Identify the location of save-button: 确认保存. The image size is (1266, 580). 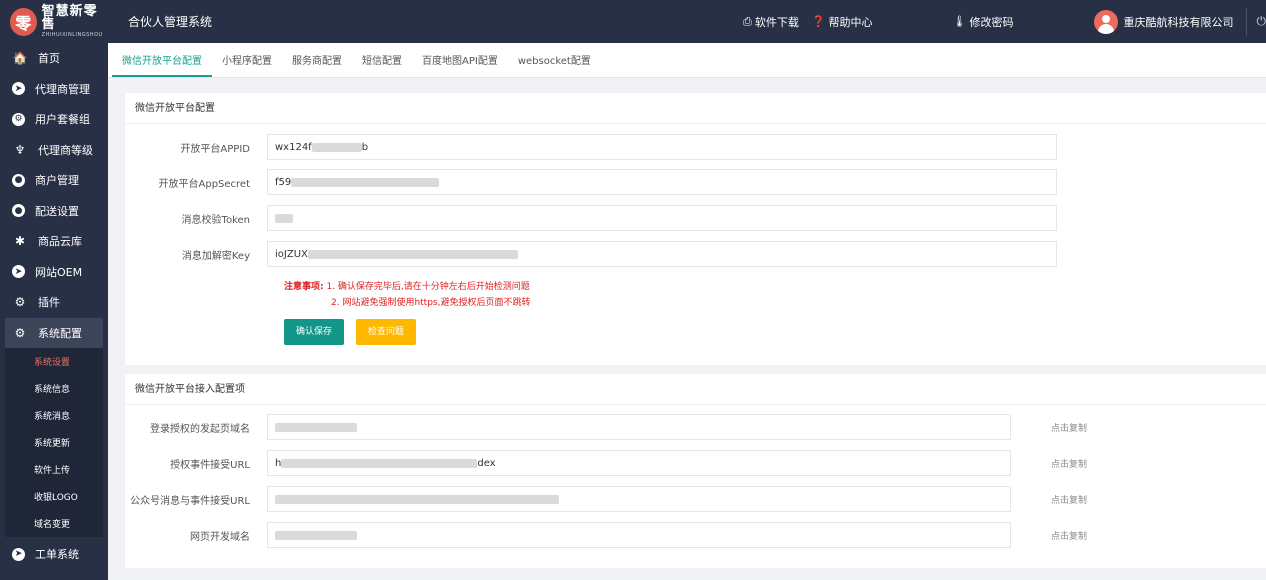
(314, 332).